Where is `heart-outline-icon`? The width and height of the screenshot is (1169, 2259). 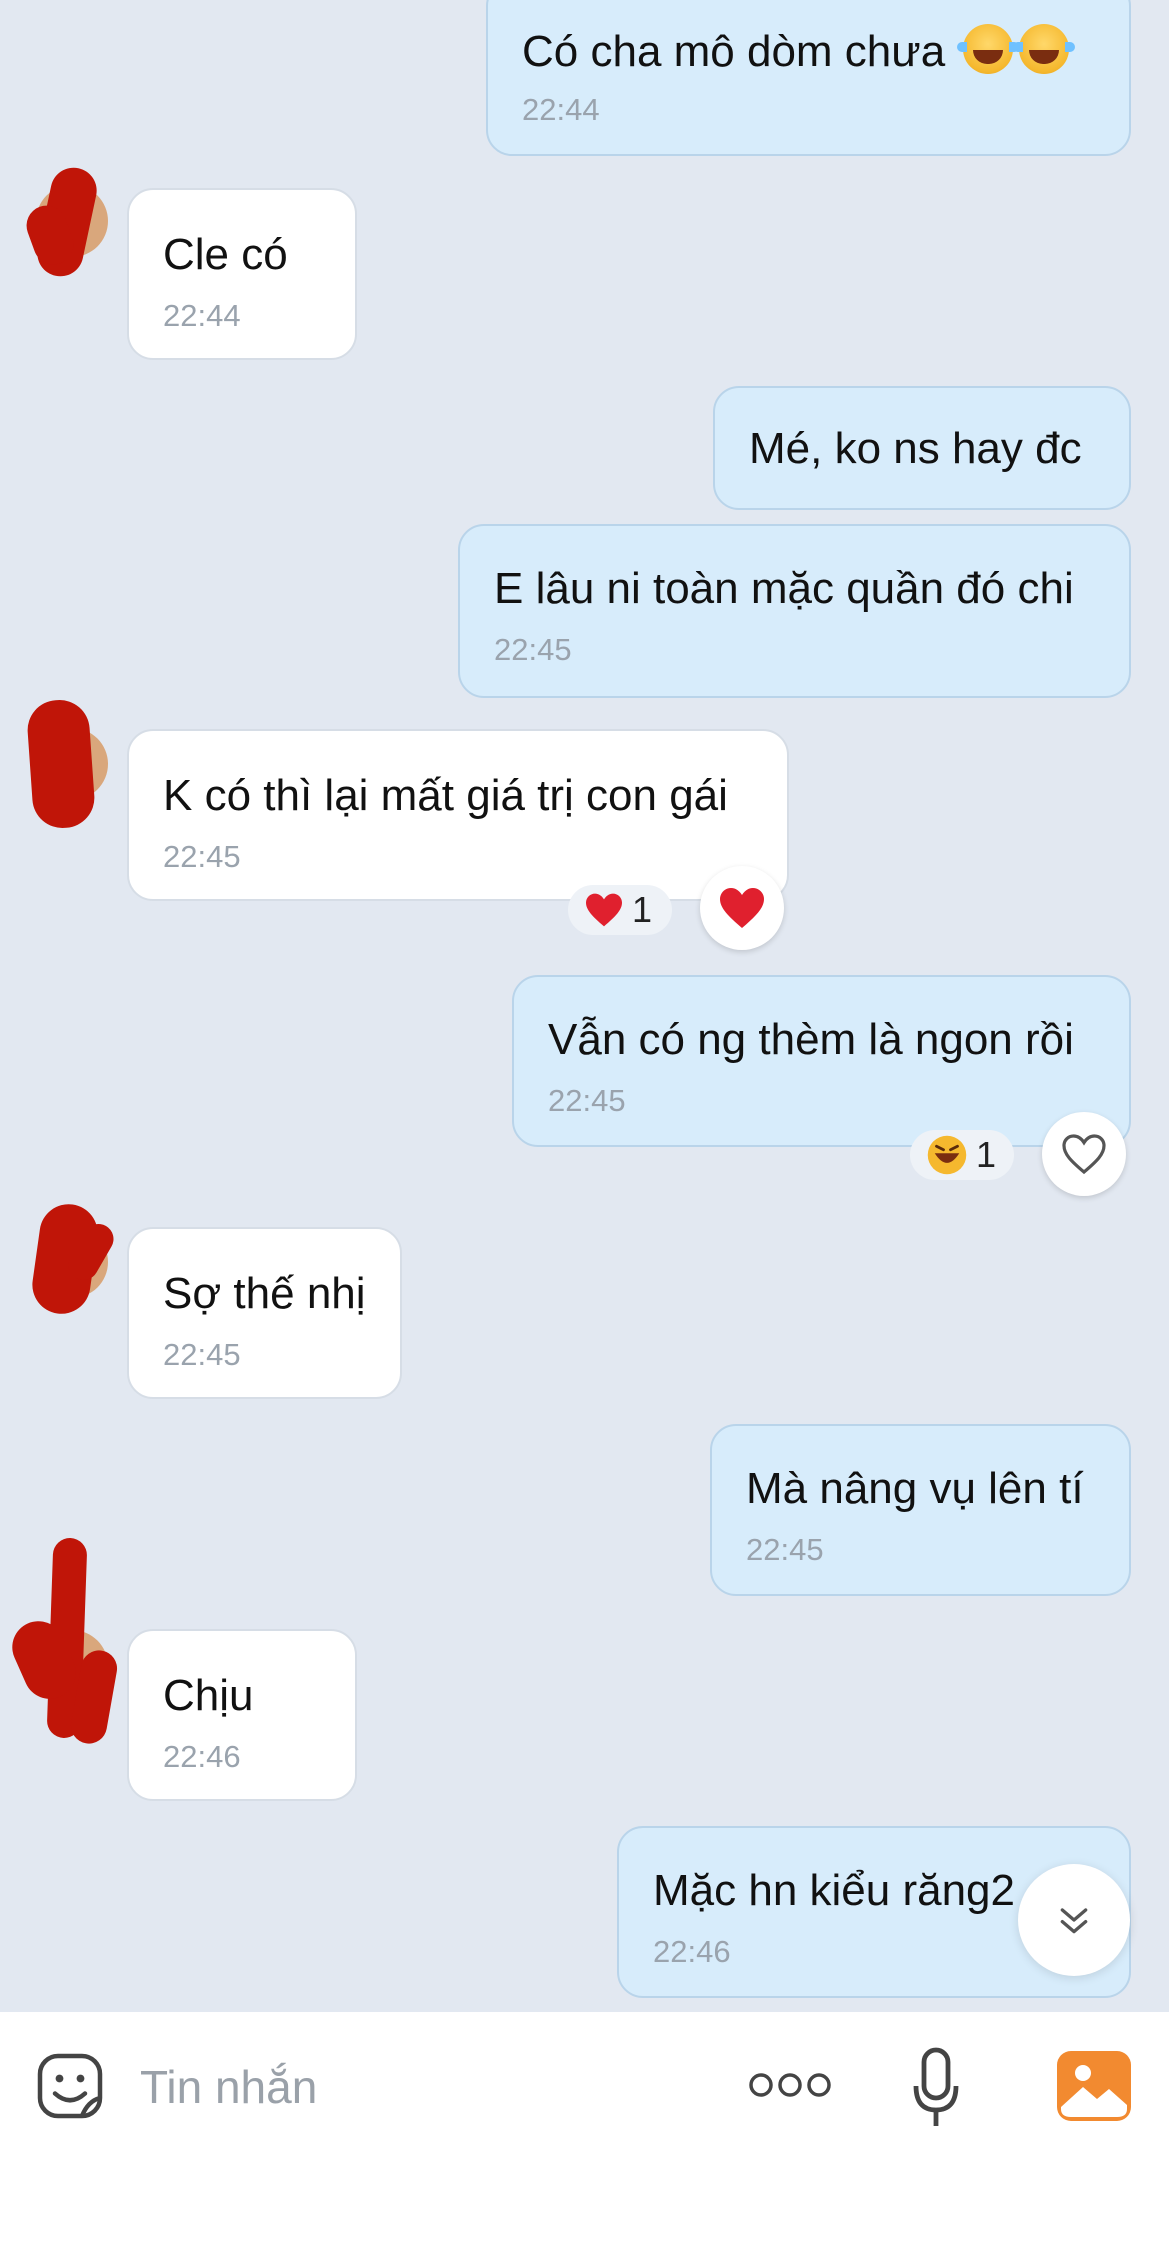 heart-outline-icon is located at coordinates (1084, 1154).